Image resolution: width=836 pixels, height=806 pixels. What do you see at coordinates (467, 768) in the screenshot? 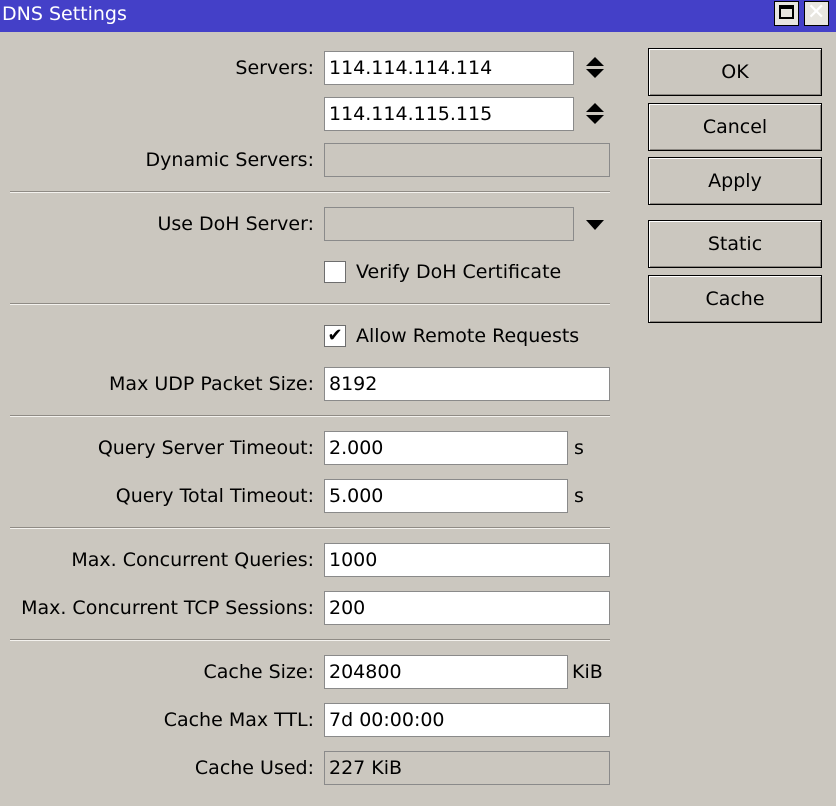
I see `cache-used-field: 227 KiB` at bounding box center [467, 768].